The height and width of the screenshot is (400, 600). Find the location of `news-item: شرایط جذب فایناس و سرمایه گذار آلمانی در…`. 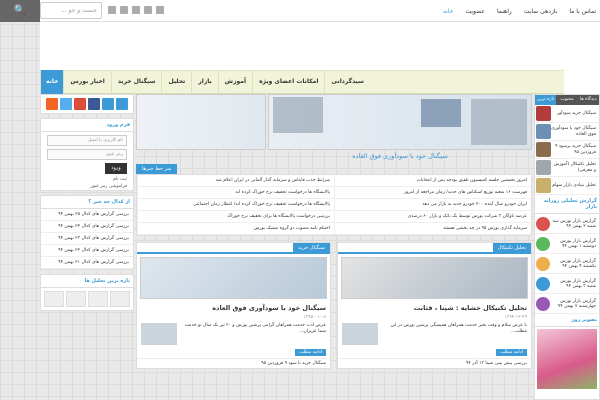

news-item: شرایط جذب فایناس و سرمایه گذار آلمانی در… is located at coordinates (235, 181).